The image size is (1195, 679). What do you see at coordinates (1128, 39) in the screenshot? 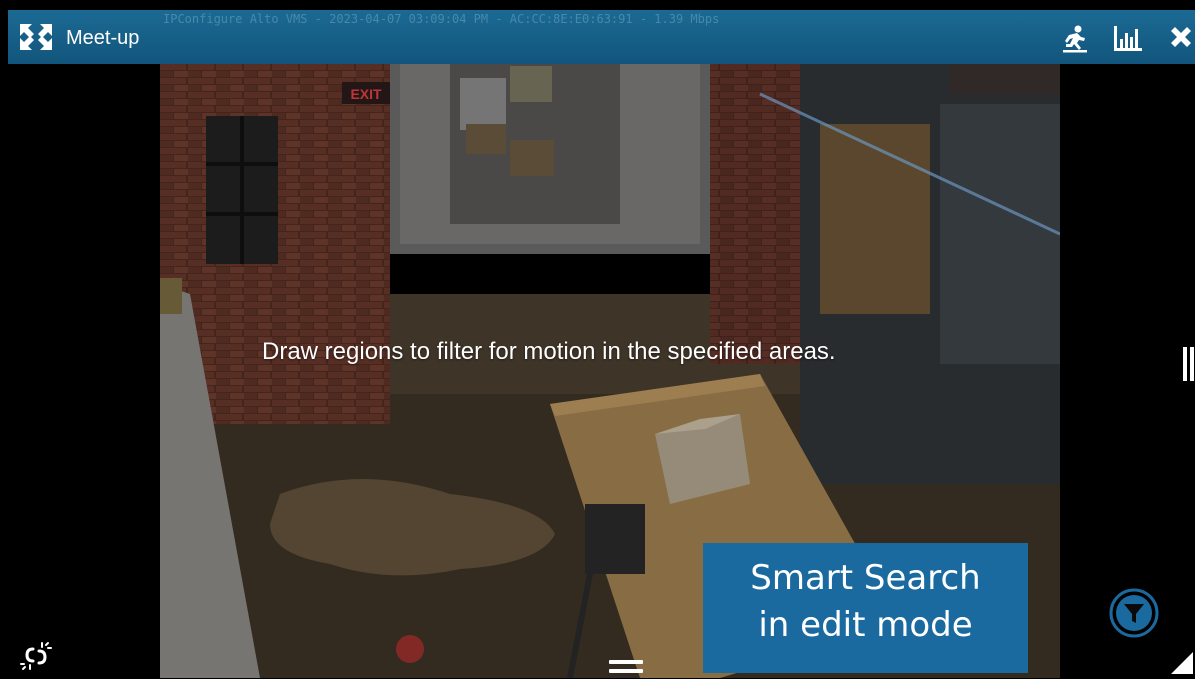
I see `bar-chart-icon` at bounding box center [1128, 39].